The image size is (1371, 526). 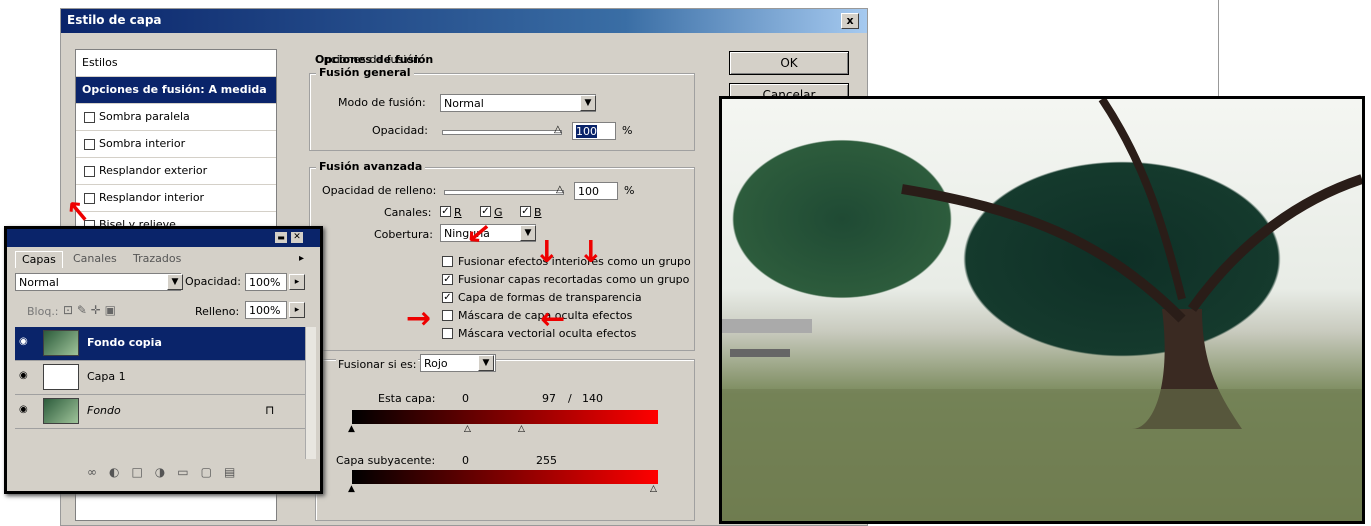 What do you see at coordinates (142, 143) in the screenshot?
I see `style-label: Sombra interior` at bounding box center [142, 143].